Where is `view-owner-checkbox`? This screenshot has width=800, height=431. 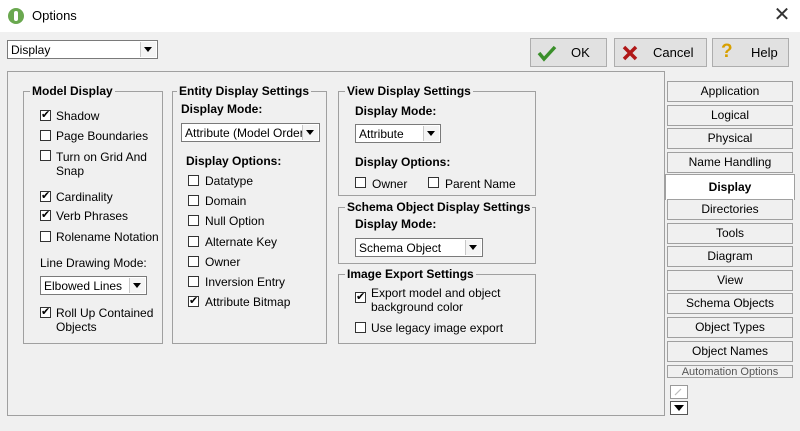
view-owner-checkbox is located at coordinates (360, 182).